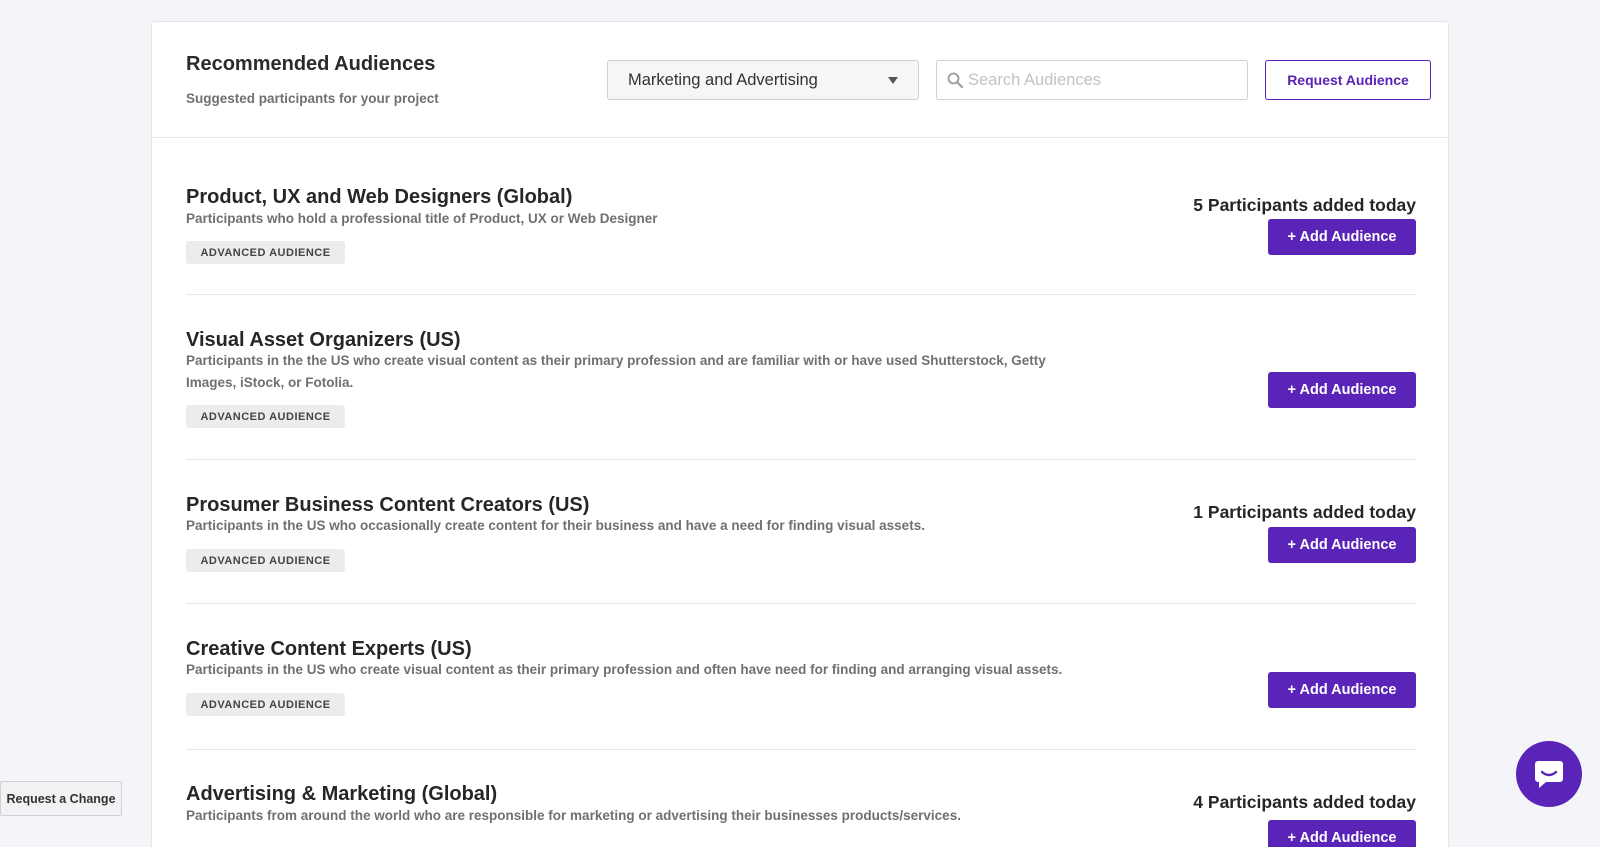 The height and width of the screenshot is (847, 1600). What do you see at coordinates (311, 64) in the screenshot?
I see `page-title: Recommended Audiences` at bounding box center [311, 64].